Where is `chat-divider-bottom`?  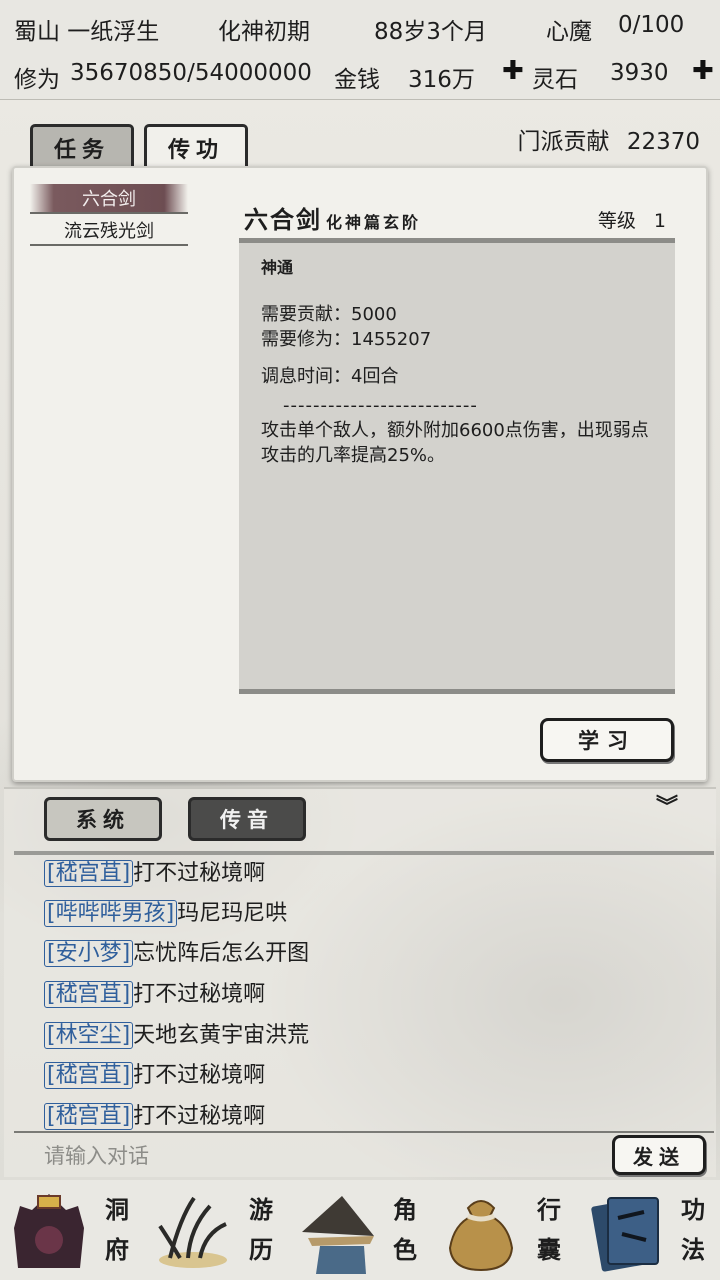
chat-divider-bottom is located at coordinates (364, 1132).